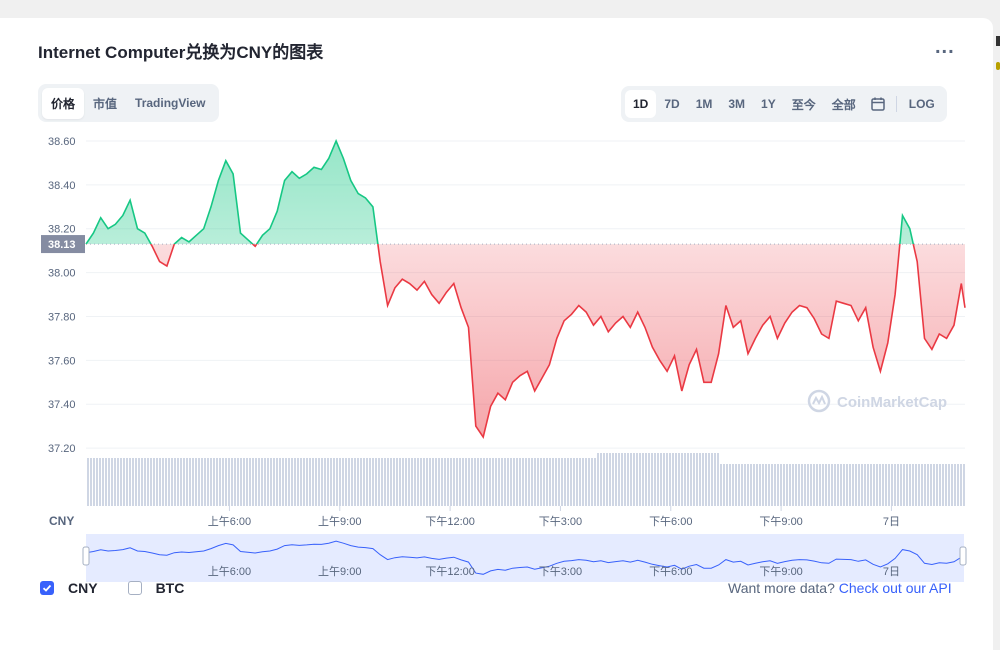  I want to click on navigator-right-handle, so click(963, 556).